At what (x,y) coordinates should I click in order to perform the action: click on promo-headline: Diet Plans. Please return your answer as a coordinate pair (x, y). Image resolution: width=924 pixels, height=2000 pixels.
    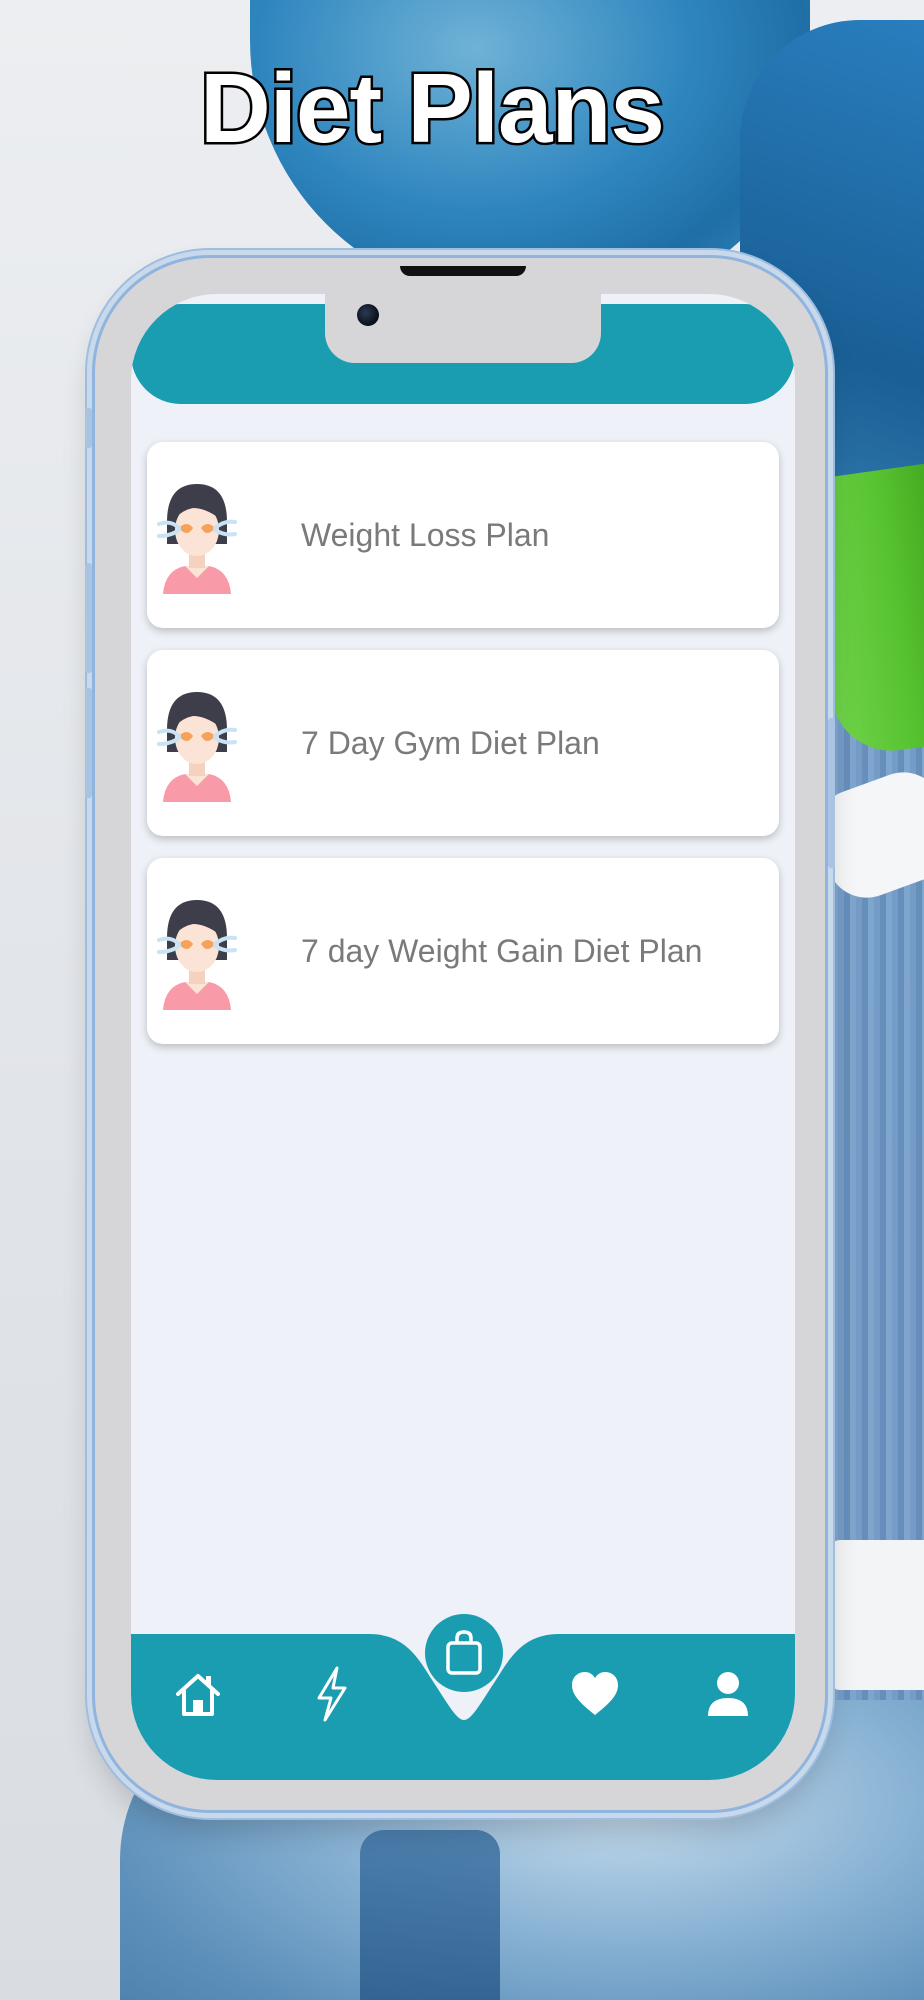
    Looking at the image, I should click on (433, 108).